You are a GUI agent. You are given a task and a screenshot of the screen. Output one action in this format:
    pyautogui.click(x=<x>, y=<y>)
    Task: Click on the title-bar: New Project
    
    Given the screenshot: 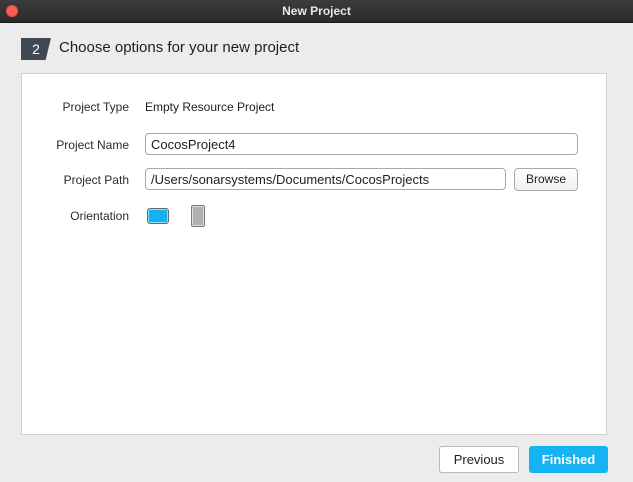 What is the action you would take?
    pyautogui.click(x=316, y=11)
    